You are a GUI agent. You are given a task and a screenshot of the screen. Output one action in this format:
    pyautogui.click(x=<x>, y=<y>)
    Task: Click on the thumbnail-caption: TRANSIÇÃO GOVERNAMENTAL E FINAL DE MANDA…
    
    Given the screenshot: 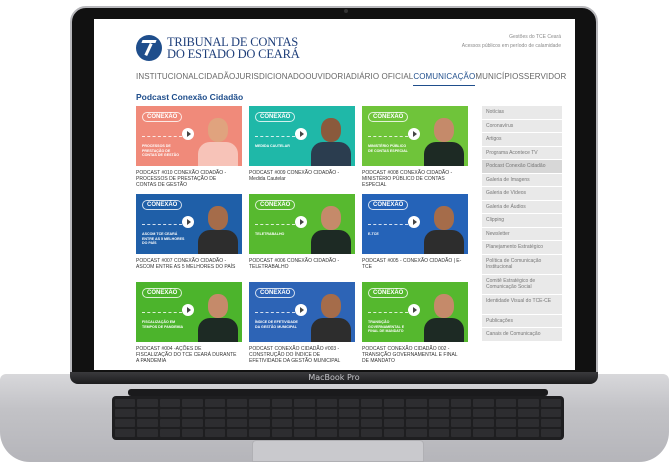 What is the action you would take?
    pyautogui.click(x=386, y=326)
    